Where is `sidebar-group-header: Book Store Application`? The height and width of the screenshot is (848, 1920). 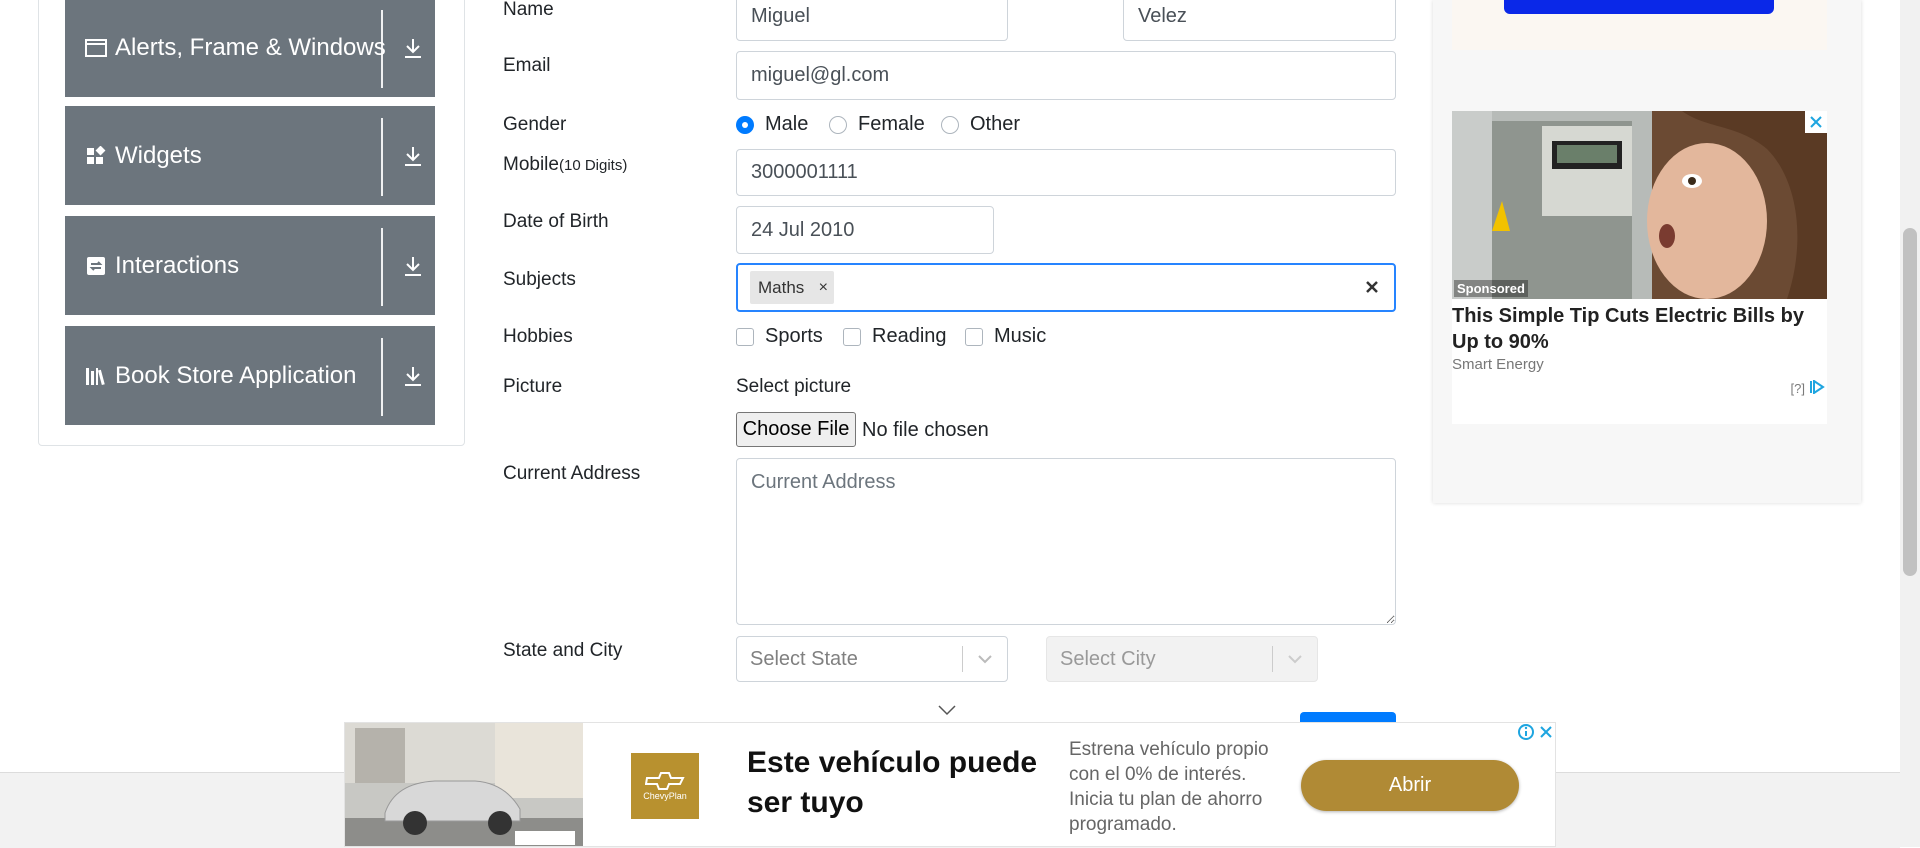
sidebar-group-header: Book Store Application is located at coordinates (221, 375).